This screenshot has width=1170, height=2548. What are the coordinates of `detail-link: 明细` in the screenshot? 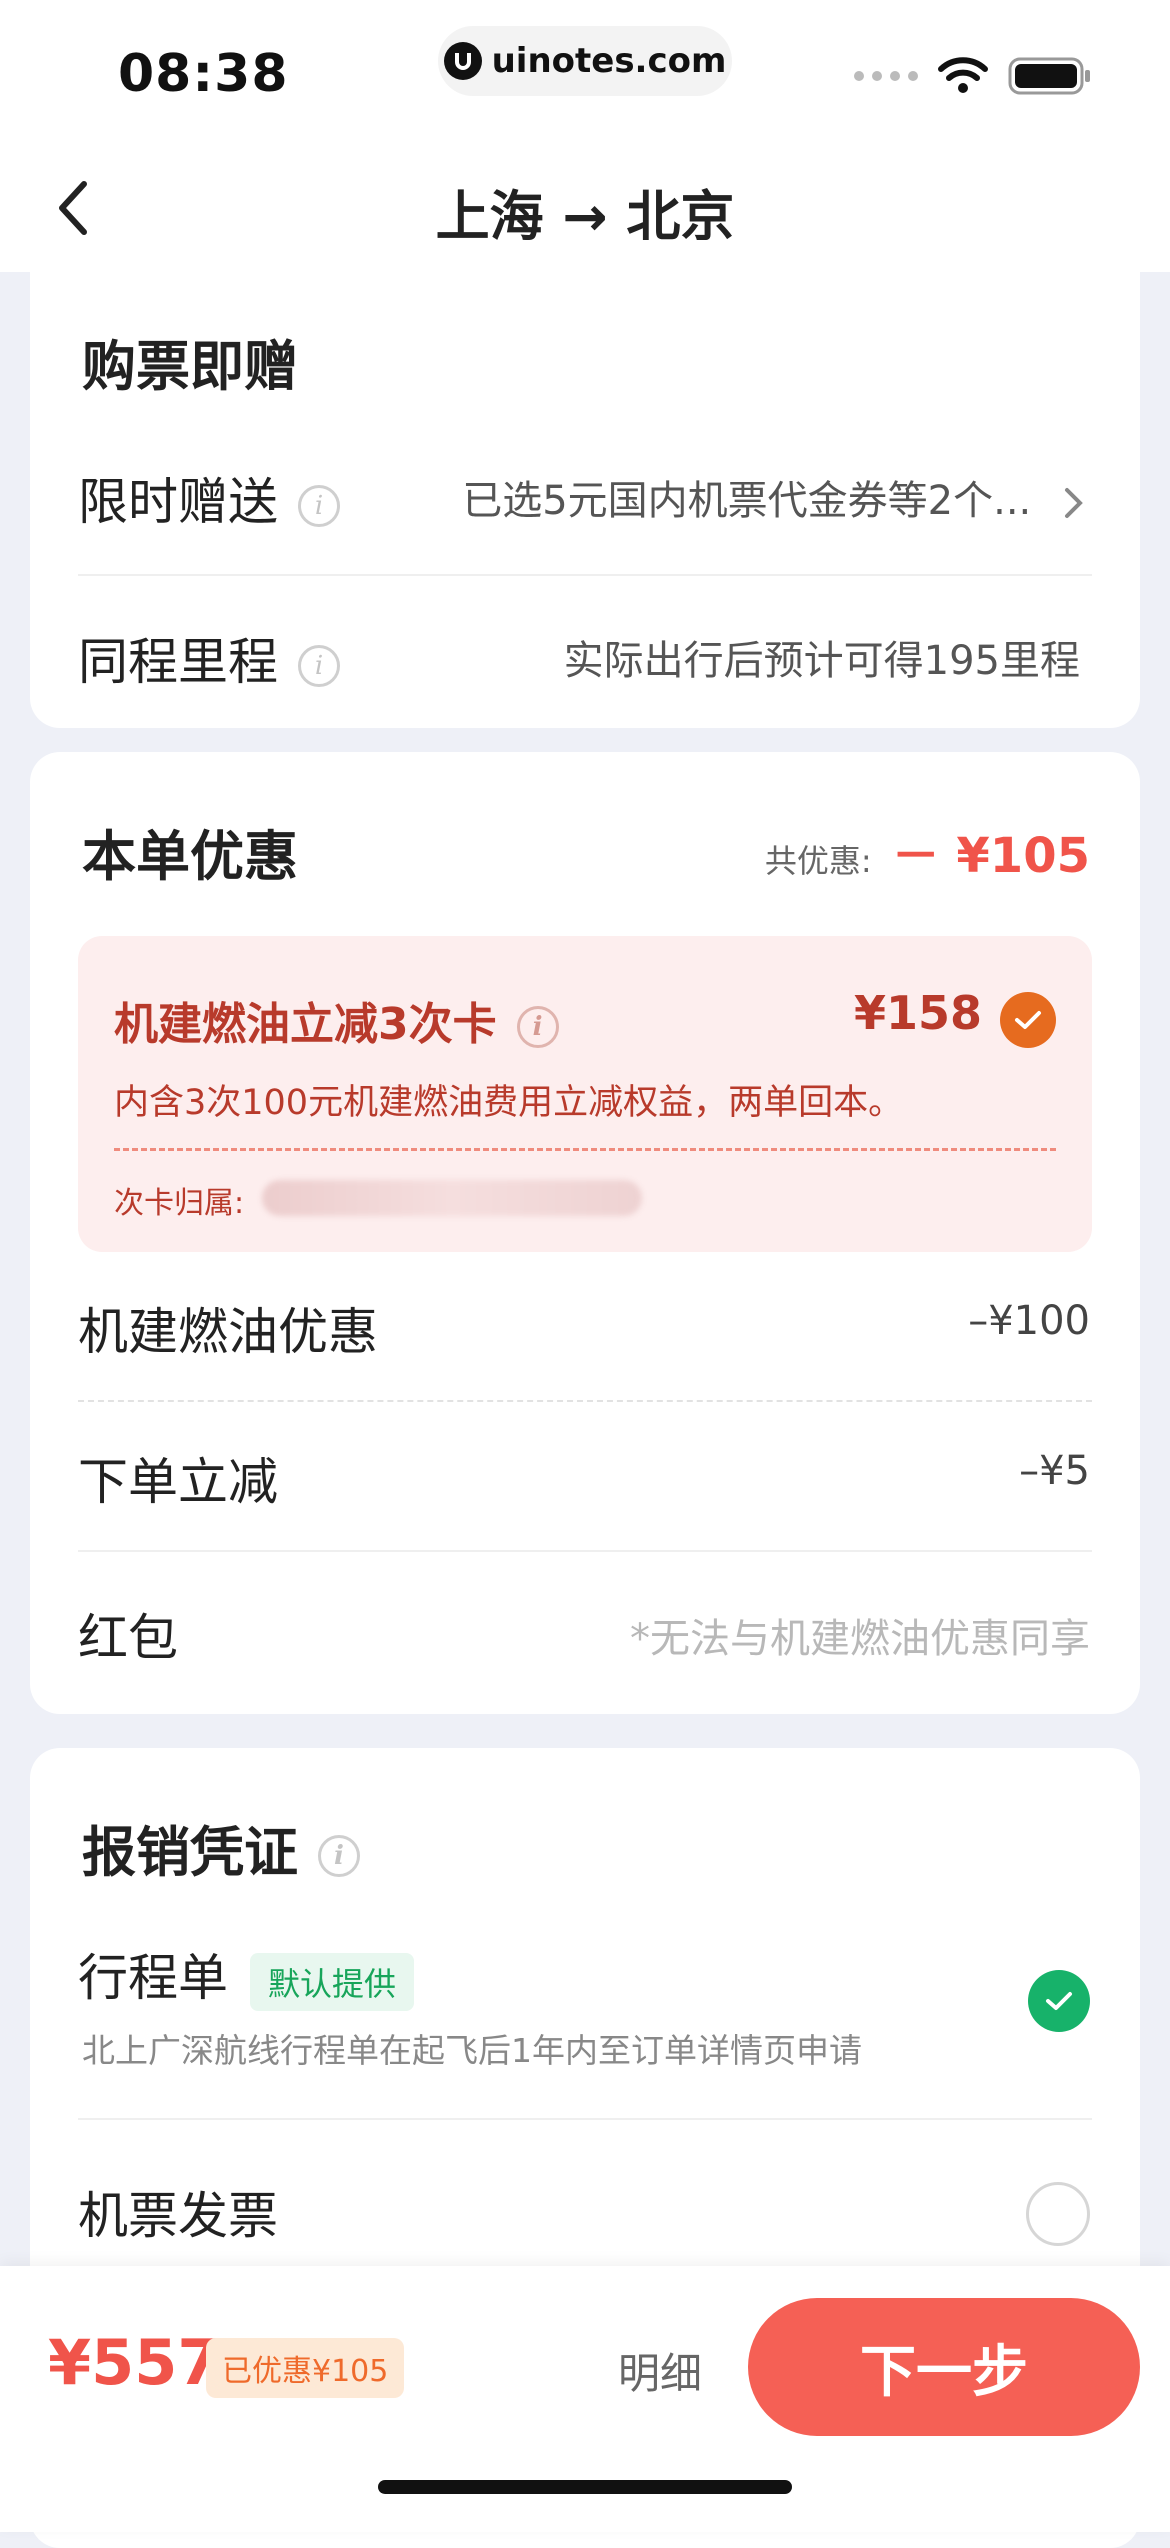 It's located at (660, 2370).